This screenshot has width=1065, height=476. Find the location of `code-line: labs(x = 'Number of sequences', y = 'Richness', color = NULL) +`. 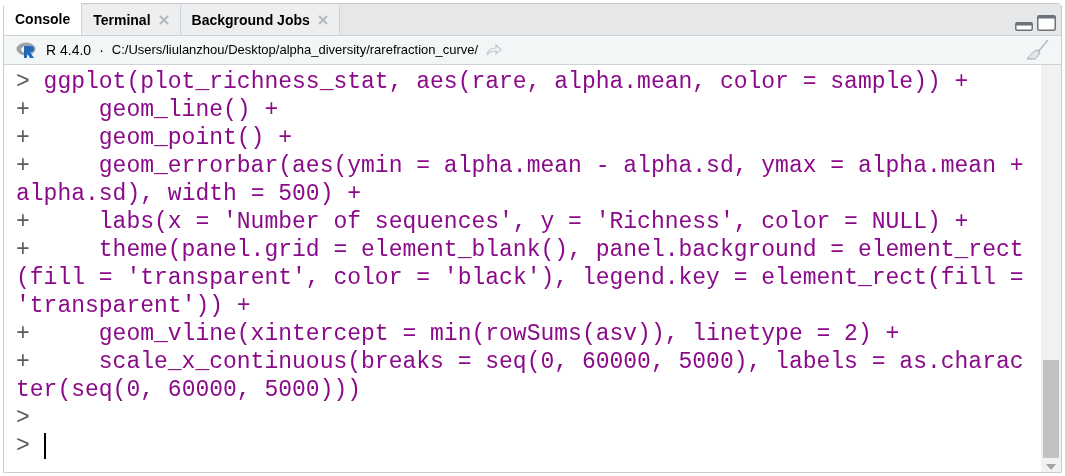

code-line: labs(x = 'Number of sequences', y = 'Richness', color = NULL) + is located at coordinates (533, 222).